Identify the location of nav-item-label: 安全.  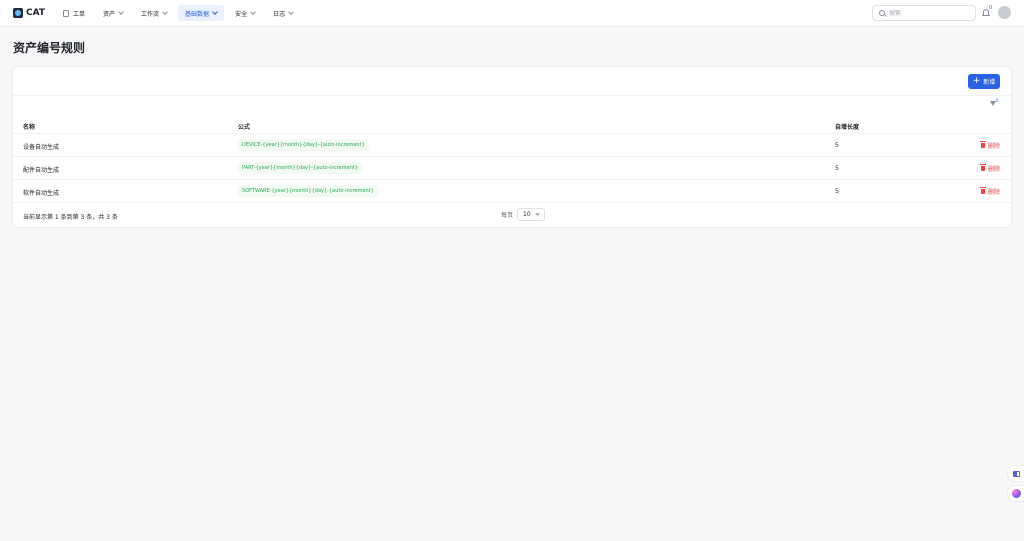
(241, 14).